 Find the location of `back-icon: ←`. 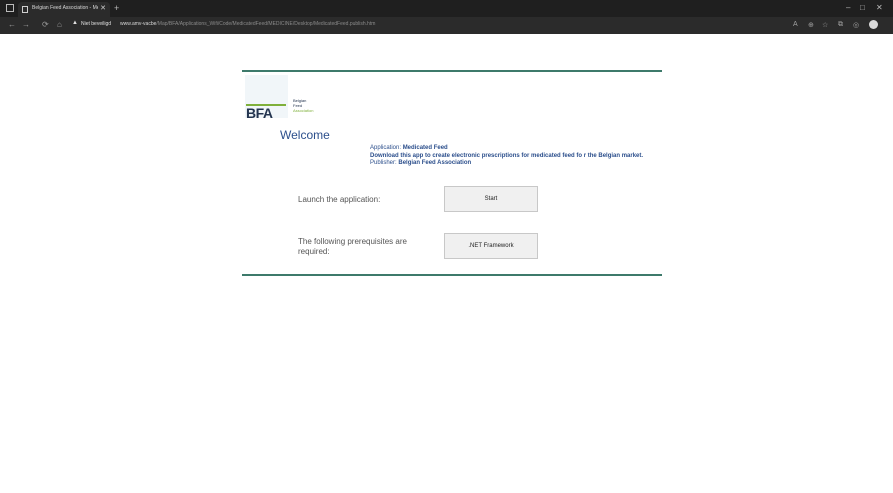

back-icon: ← is located at coordinates (12, 24).